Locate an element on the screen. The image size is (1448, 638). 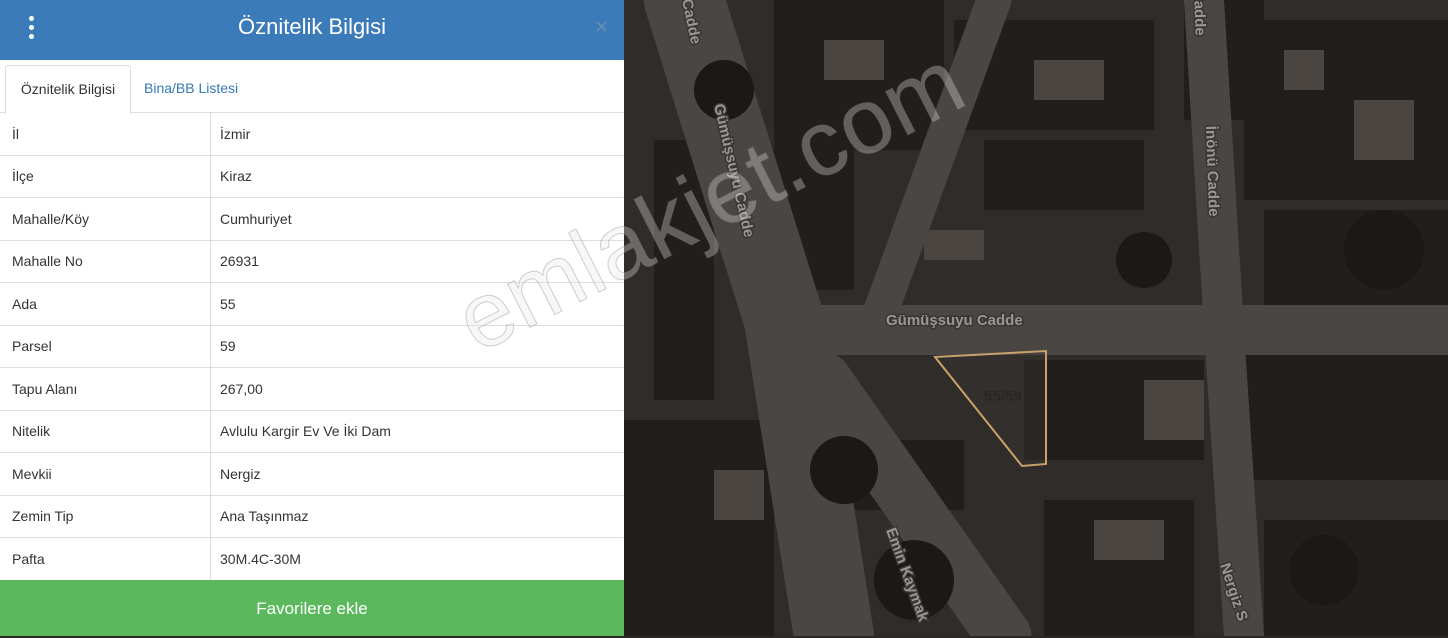
table-row: Tapu Alanı 267,00 is located at coordinates (312, 389).